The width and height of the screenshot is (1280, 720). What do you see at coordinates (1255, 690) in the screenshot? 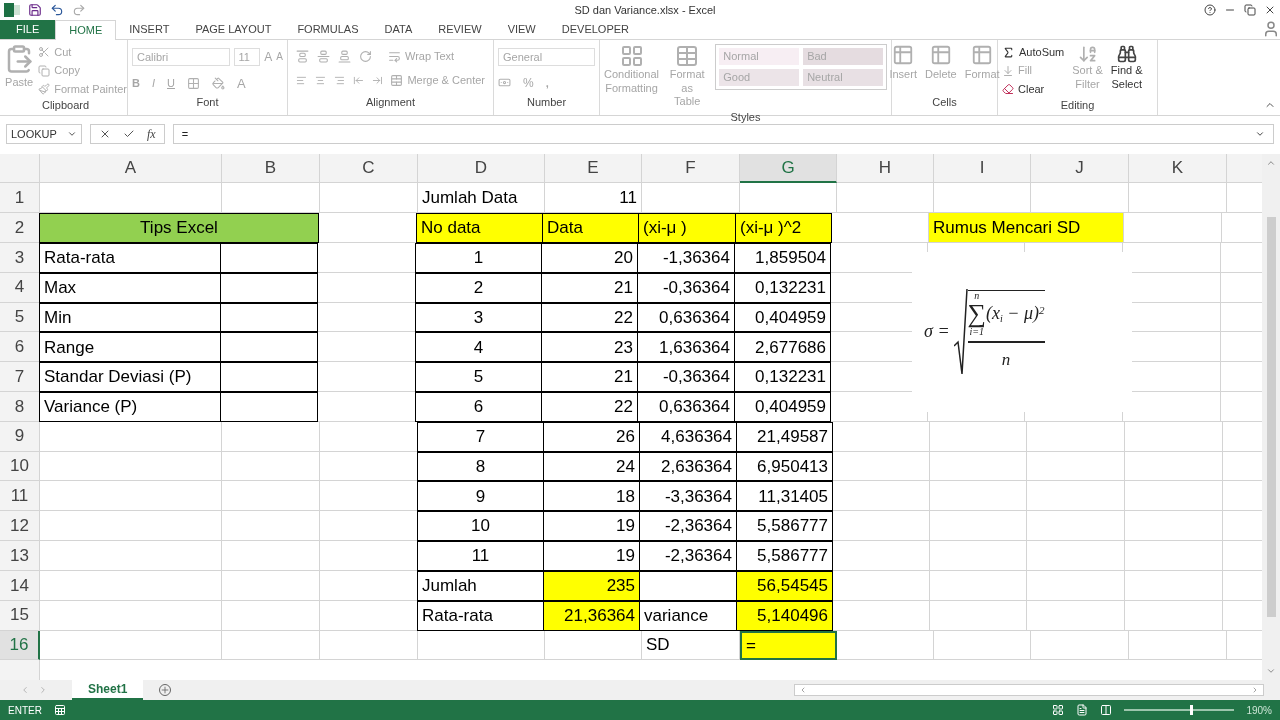
I see `scroll-right-icon` at bounding box center [1255, 690].